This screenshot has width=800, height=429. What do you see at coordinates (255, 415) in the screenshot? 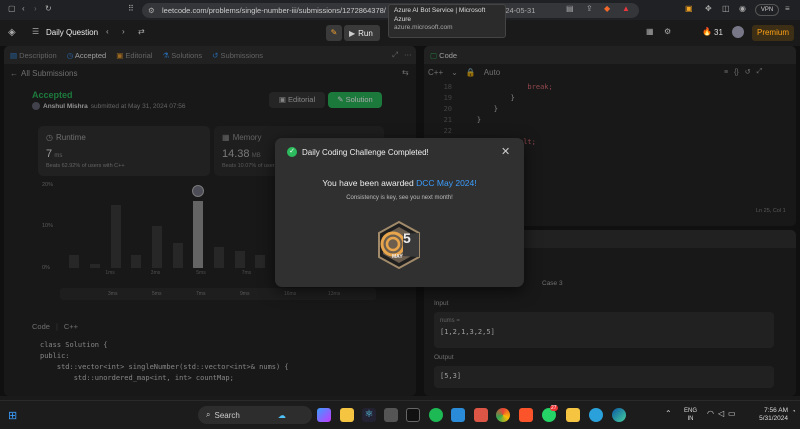
I see `taskbar-search: ⌕ Search ☁` at bounding box center [255, 415].